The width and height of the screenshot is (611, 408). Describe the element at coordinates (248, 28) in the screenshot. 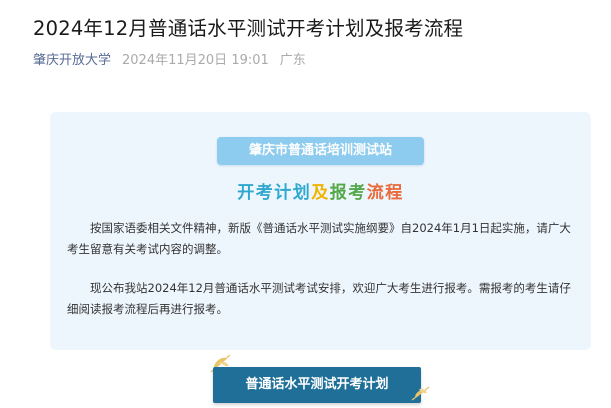

I see `article-title: 2024年12月普通话水平测试开考计划及报考流程` at that location.